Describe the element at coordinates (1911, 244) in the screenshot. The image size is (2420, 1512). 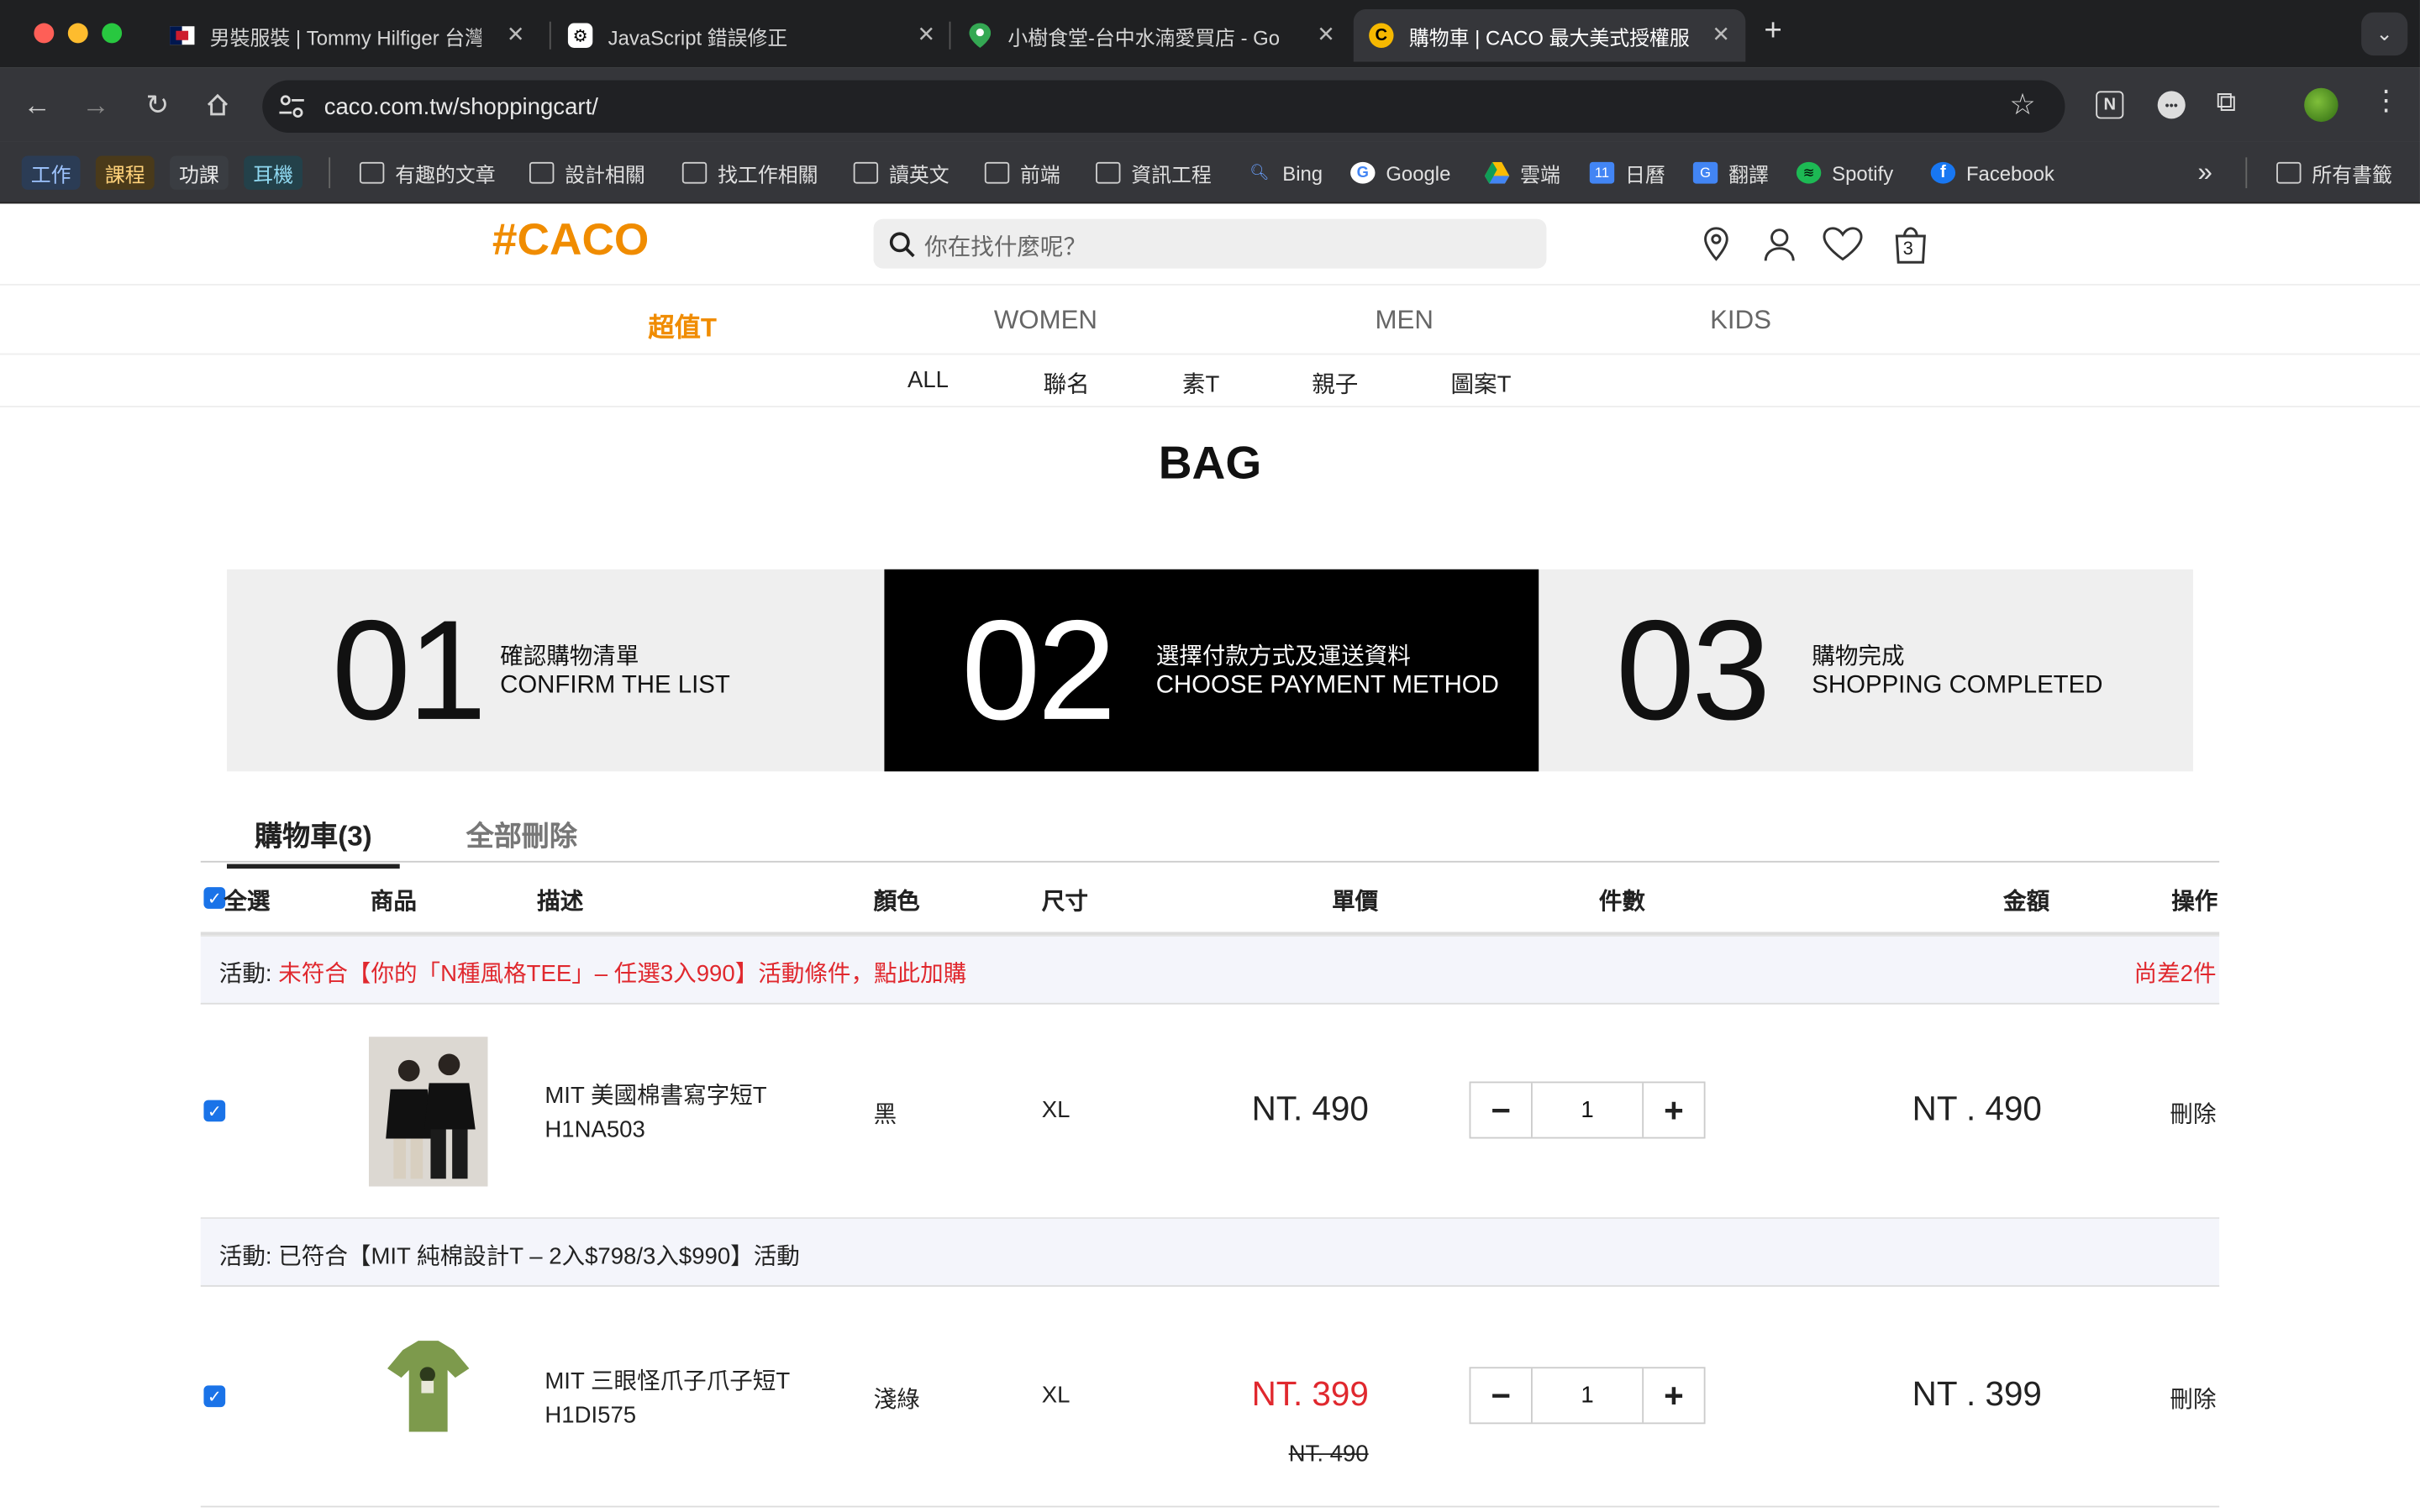
I see `shopping-bag-icon: 3` at that location.